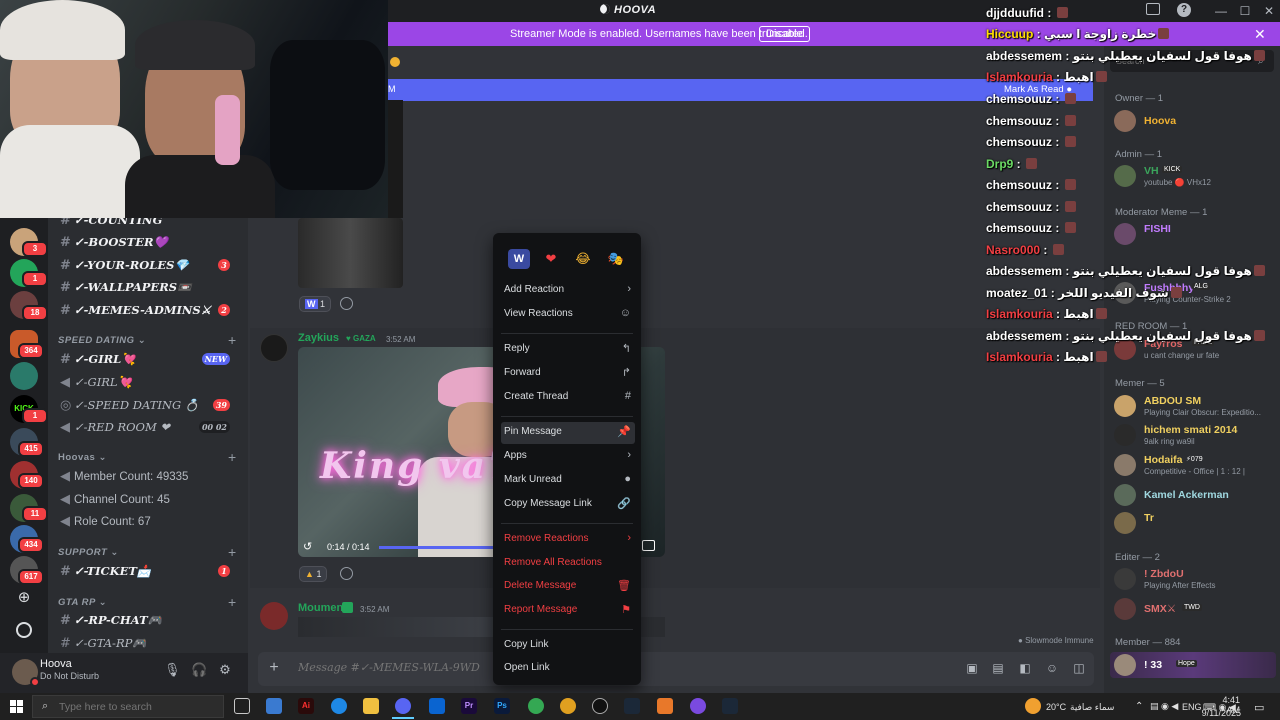 The image size is (1280, 720). I want to click on microphone-icon: 🎙, so click(172, 670).